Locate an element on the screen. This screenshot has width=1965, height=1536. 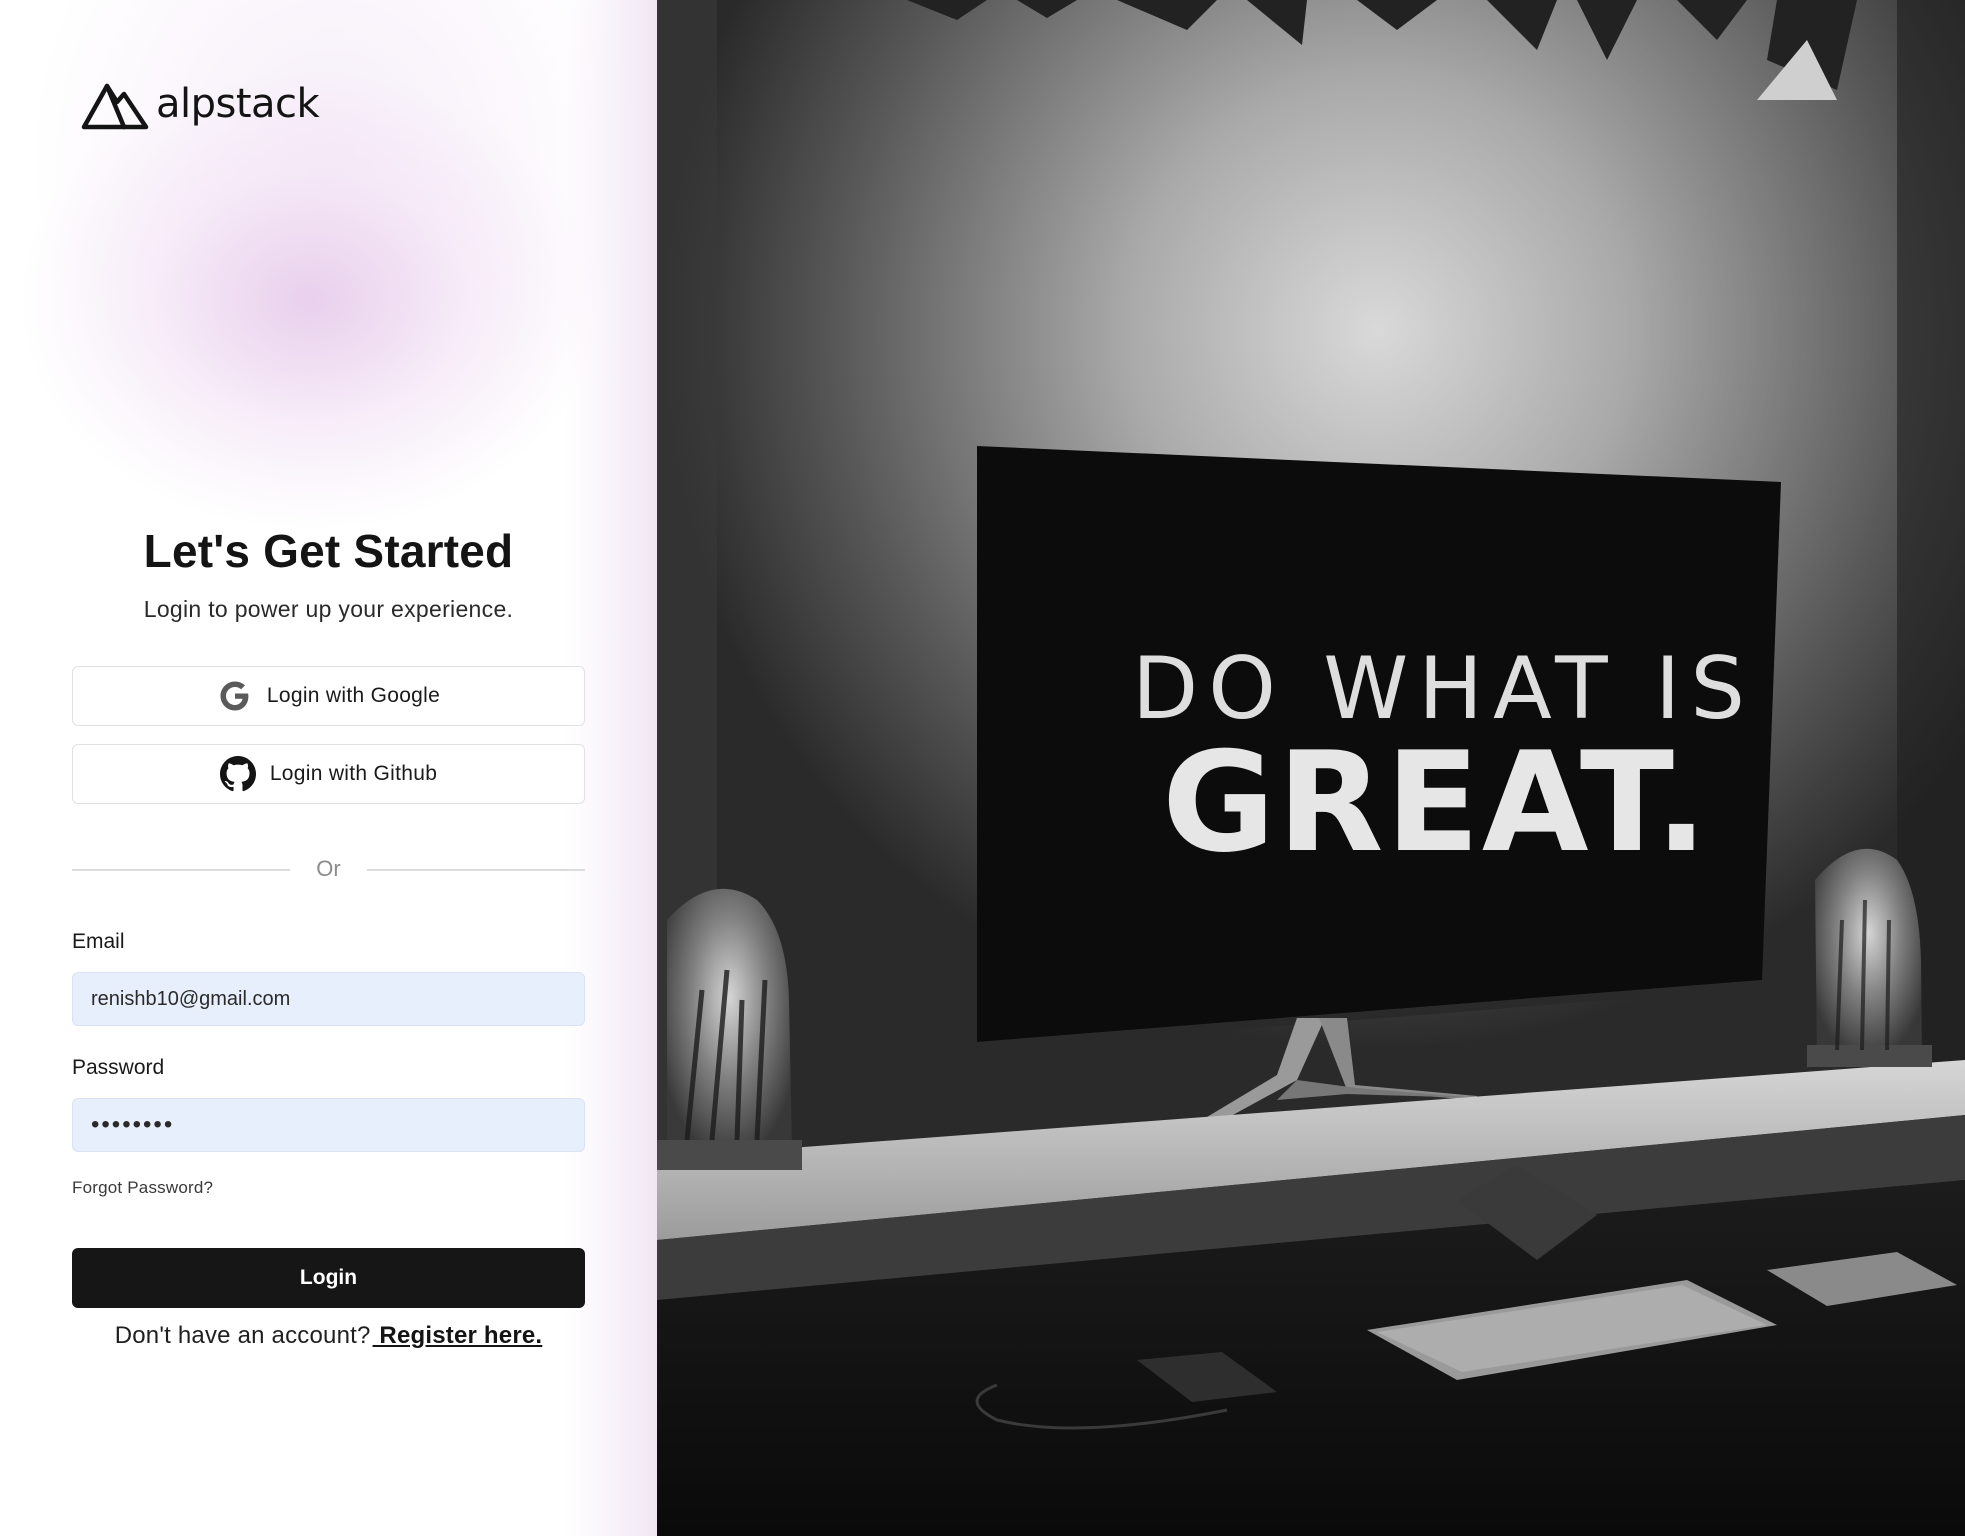
mountain-logo-icon is located at coordinates (115, 106).